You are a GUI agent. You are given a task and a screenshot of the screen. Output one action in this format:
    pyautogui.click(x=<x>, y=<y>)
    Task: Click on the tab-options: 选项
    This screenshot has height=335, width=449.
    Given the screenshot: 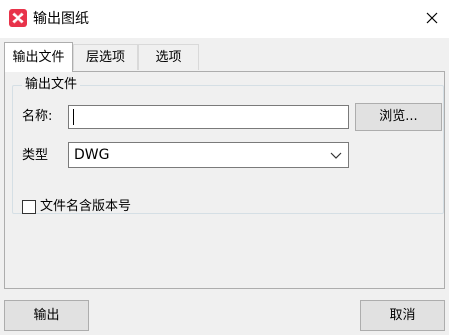 What is the action you would take?
    pyautogui.click(x=168, y=57)
    